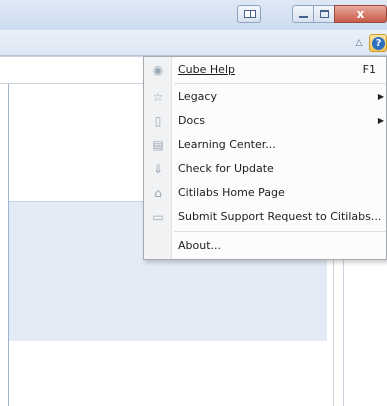 Image resolution: width=387 pixels, height=406 pixels. I want to click on star-icon: ☆, so click(158, 97).